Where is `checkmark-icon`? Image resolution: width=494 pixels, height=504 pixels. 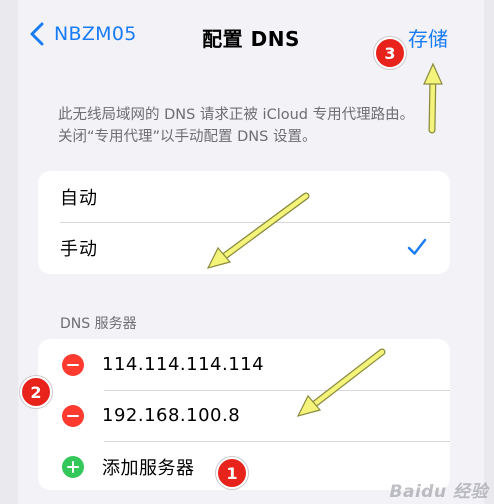 checkmark-icon is located at coordinates (417, 246).